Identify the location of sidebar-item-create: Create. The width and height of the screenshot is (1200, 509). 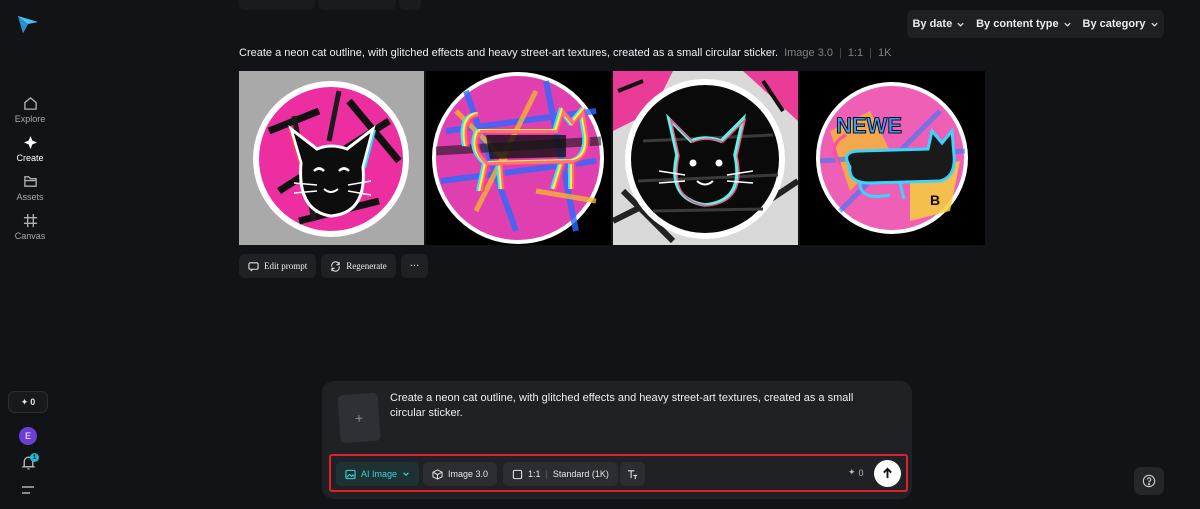
(30, 149).